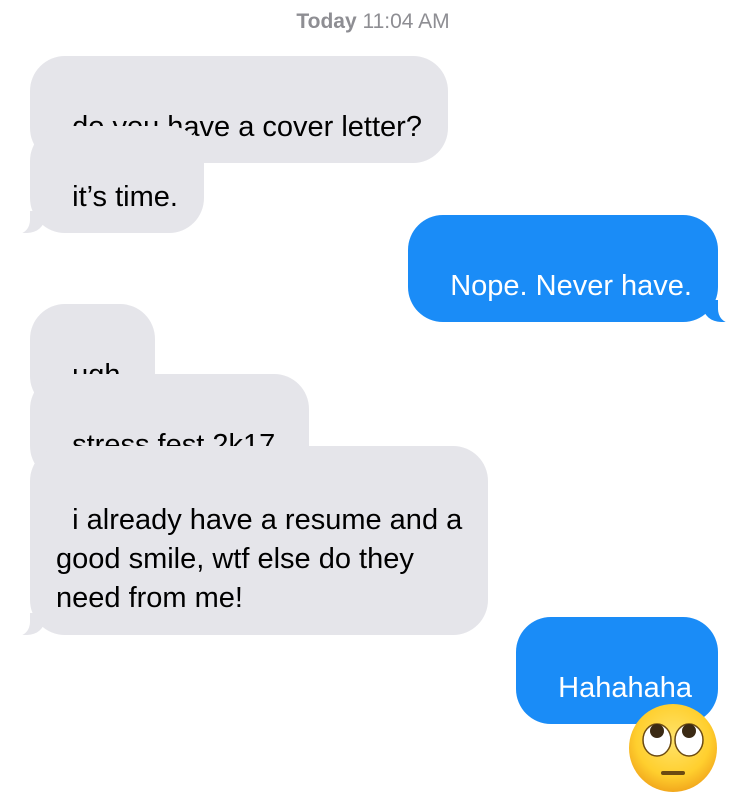 This screenshot has height=803, width=746. I want to click on outgoing-message-bubble: Nope. Never have., so click(574, 269).